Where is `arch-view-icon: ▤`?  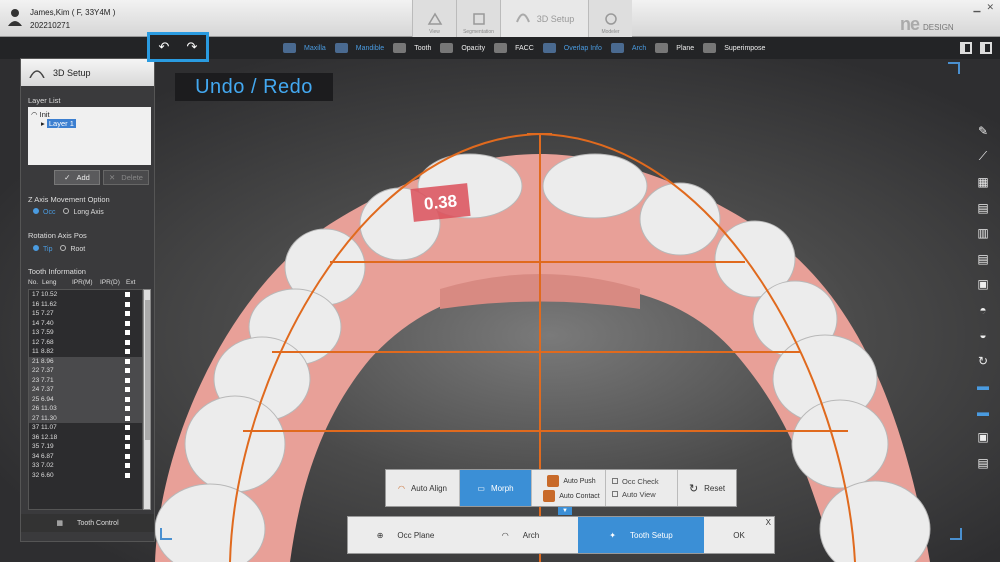 arch-view-icon: ▤ is located at coordinates (983, 208).